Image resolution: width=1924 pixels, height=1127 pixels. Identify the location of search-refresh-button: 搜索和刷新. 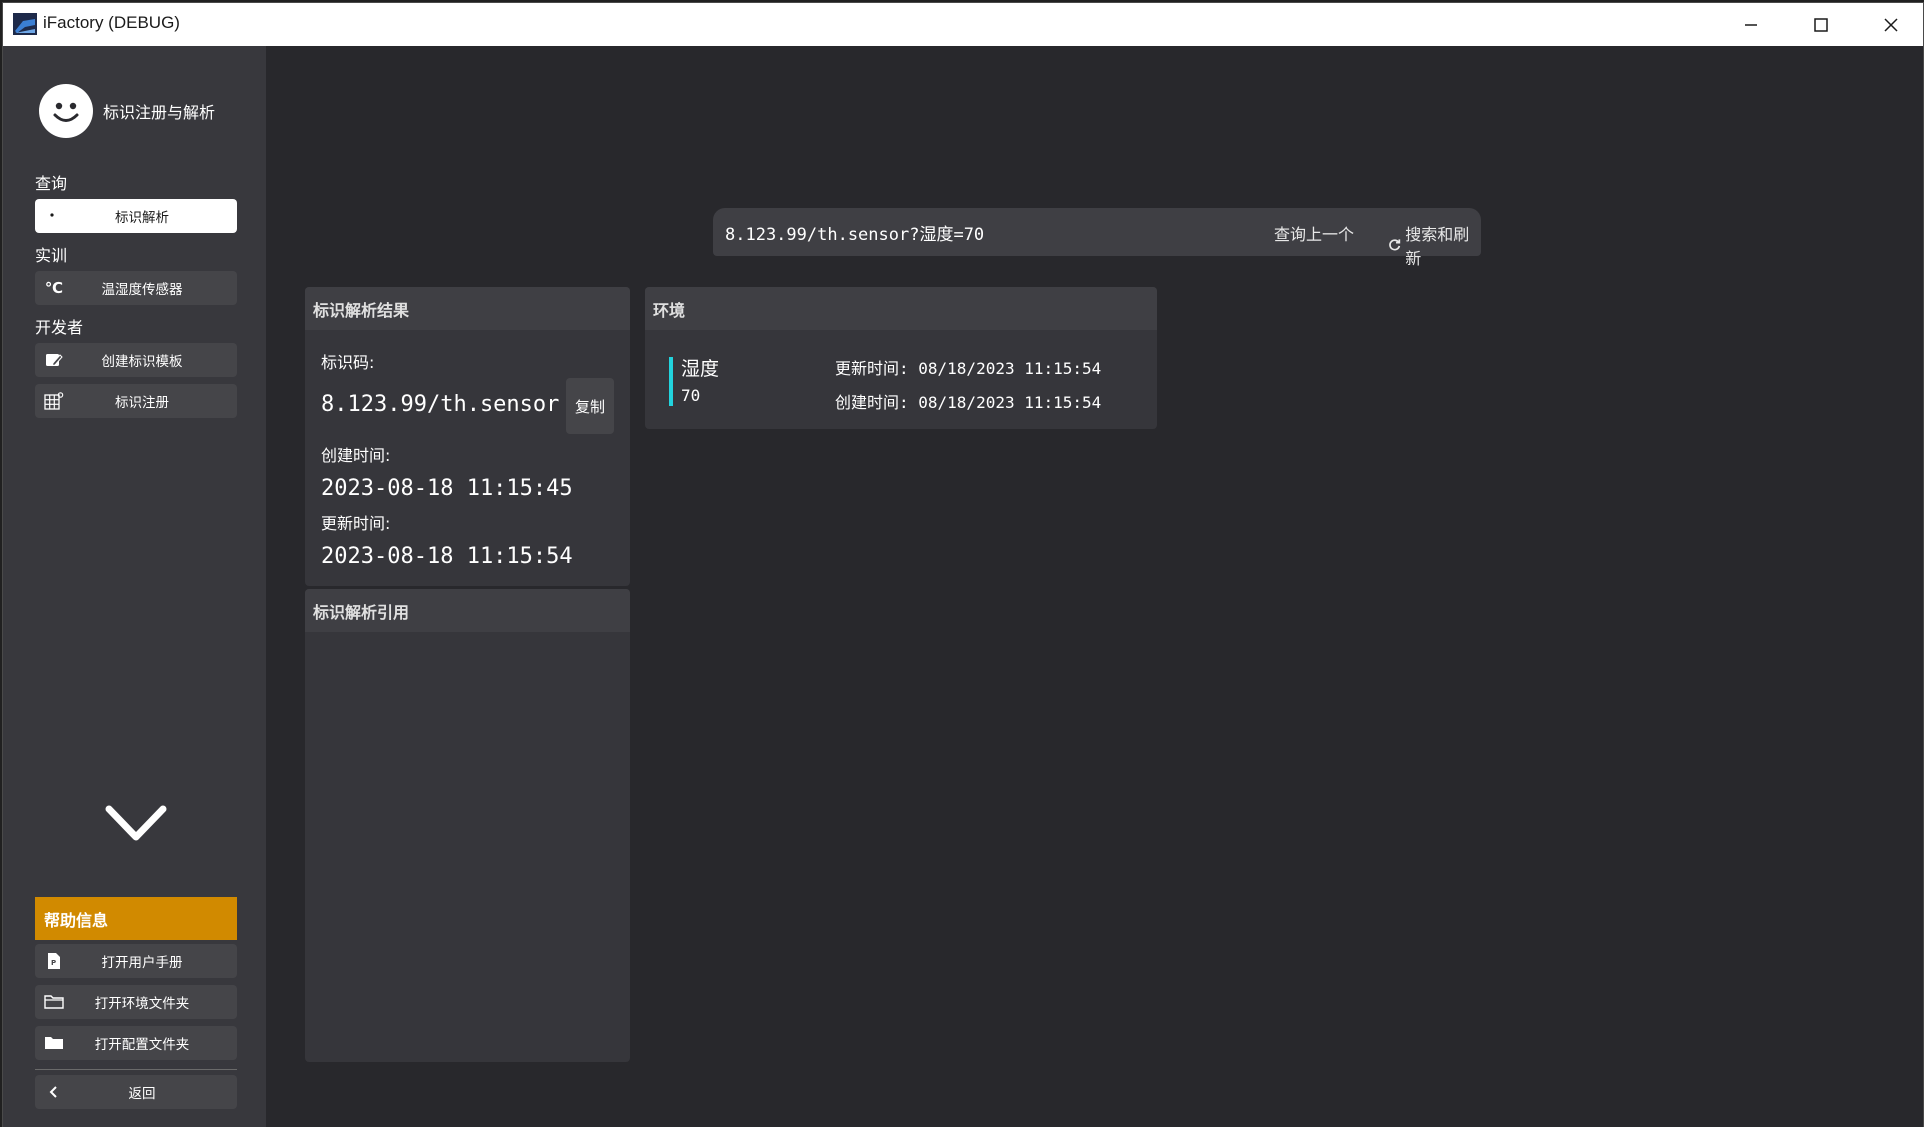
(1434, 245).